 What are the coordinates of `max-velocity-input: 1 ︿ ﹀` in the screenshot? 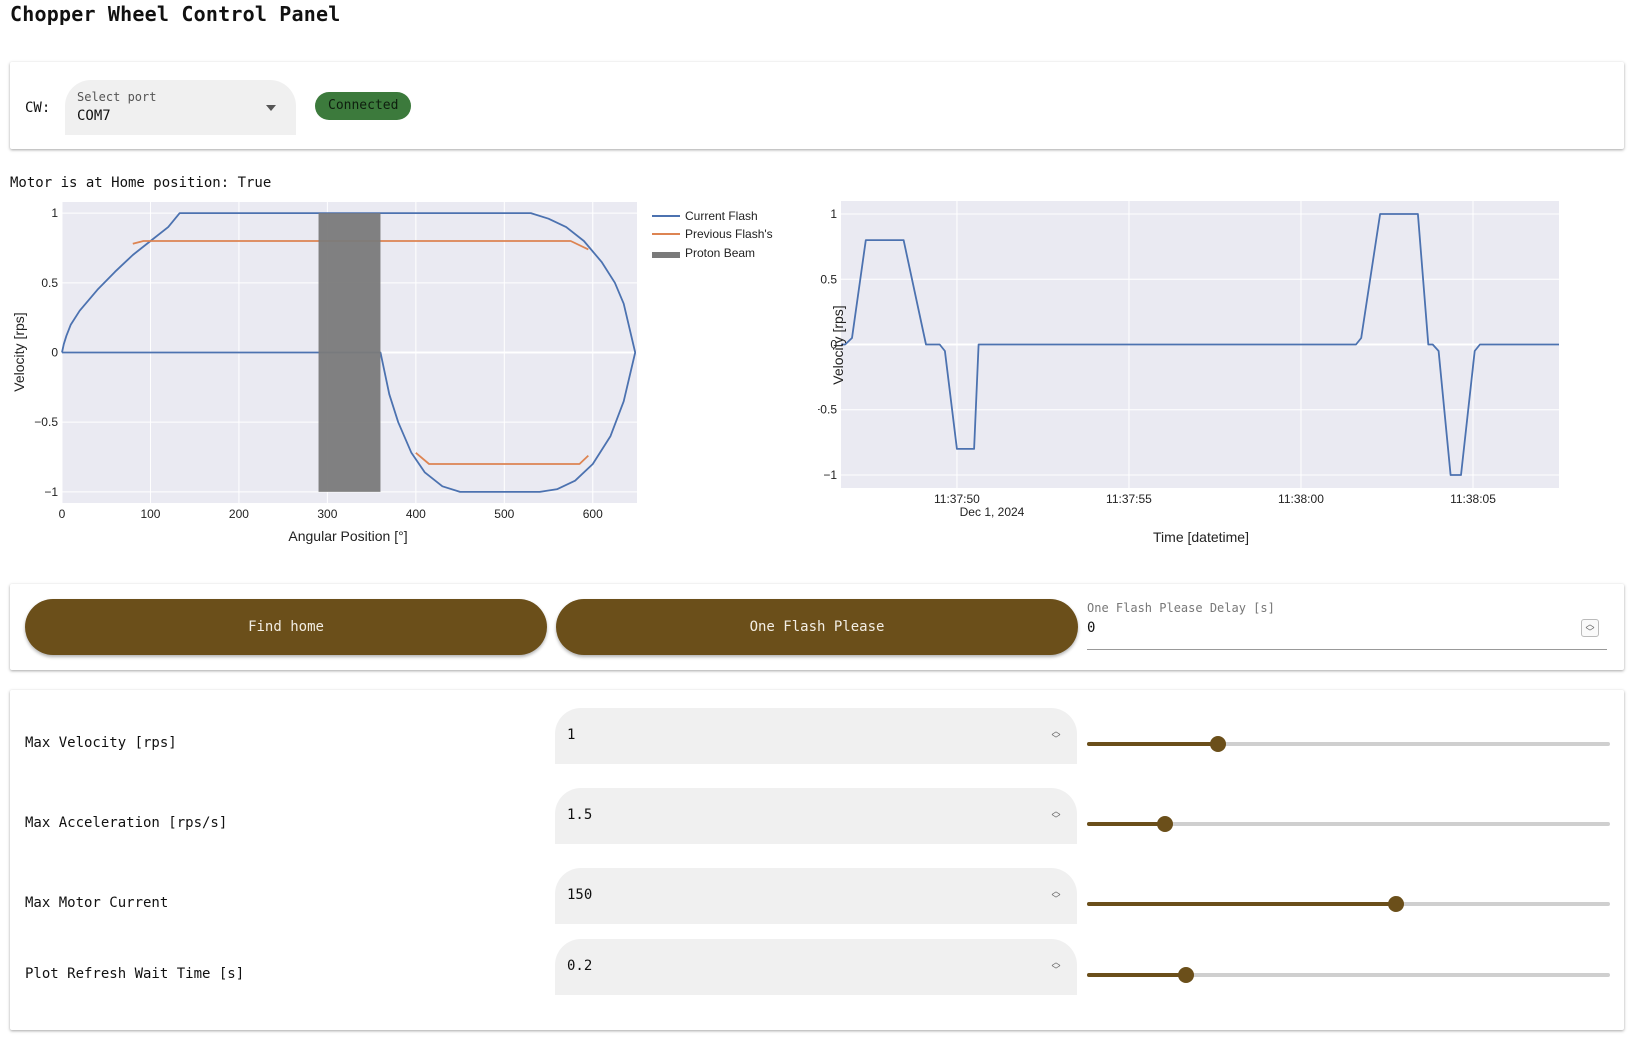 It's located at (816, 736).